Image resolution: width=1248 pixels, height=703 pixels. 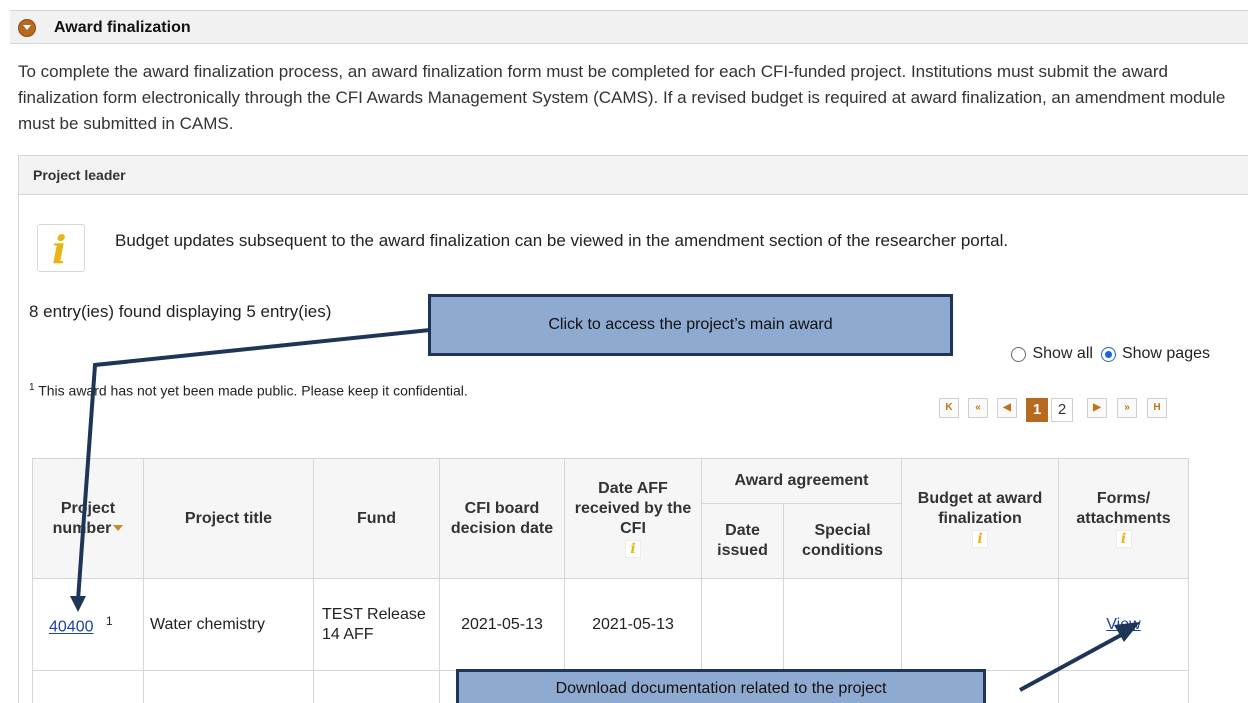 I want to click on show-pages-radio, so click(x=1108, y=354).